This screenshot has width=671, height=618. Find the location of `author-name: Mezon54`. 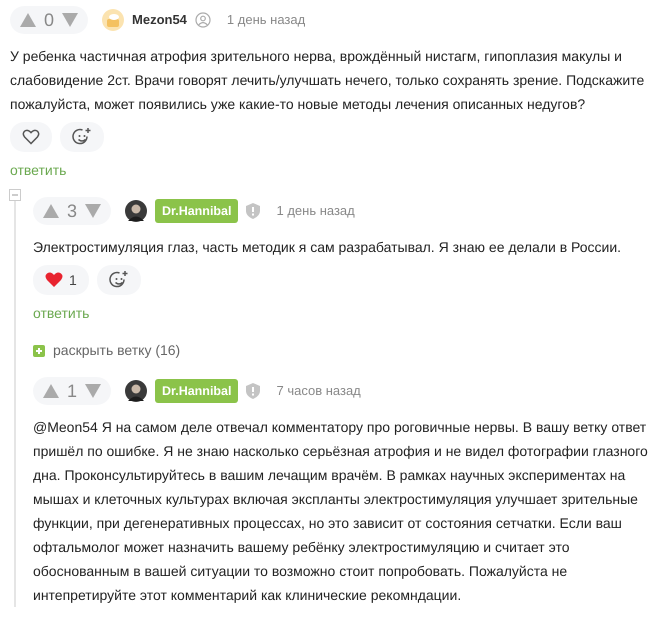

author-name: Mezon54 is located at coordinates (159, 20).